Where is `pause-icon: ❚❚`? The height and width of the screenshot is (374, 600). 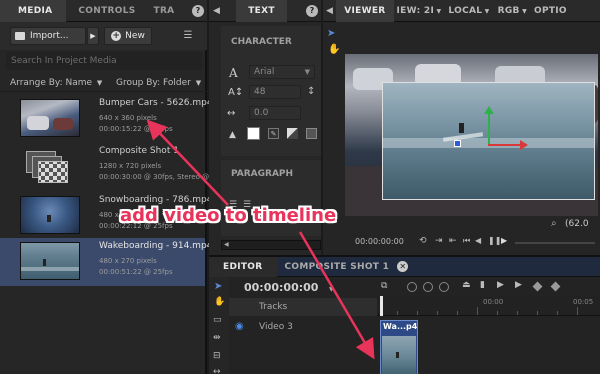
pause-icon: ❚❚ is located at coordinates (494, 240).